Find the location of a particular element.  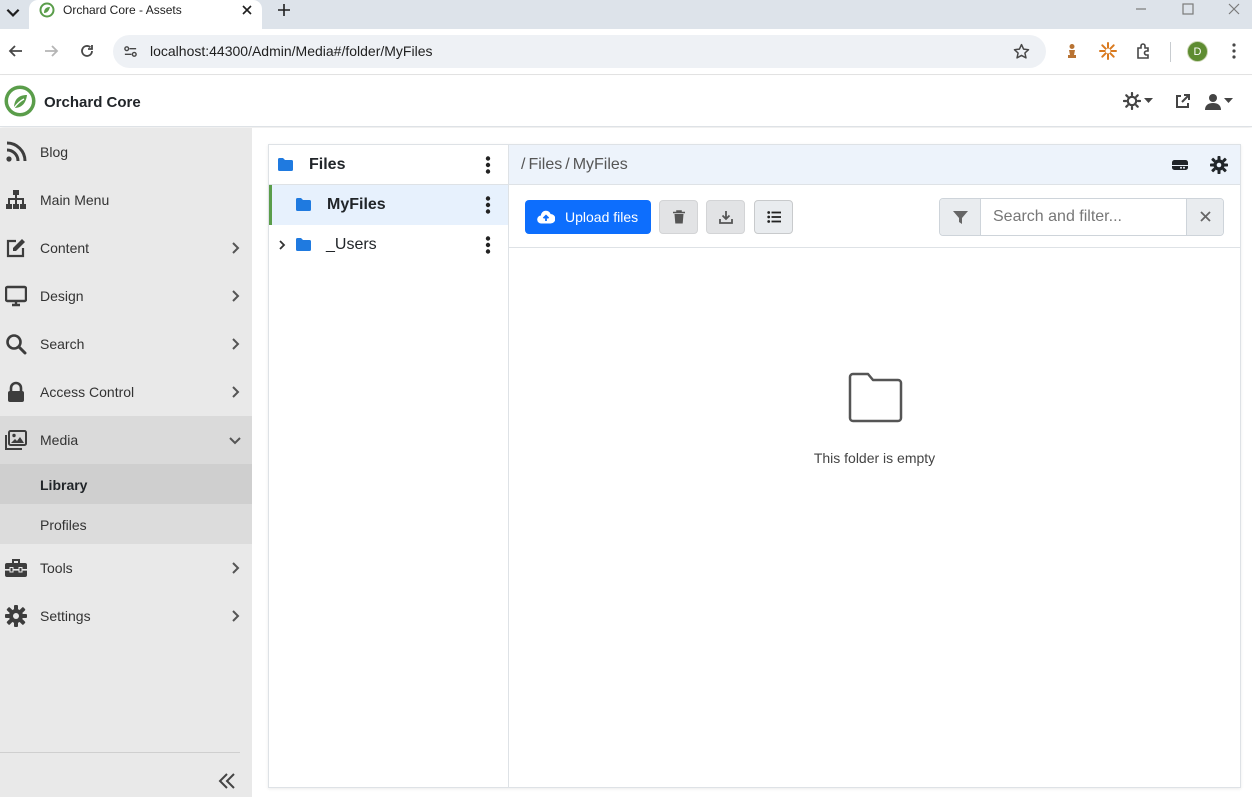

sidebar-item-label: Settings is located at coordinates (65, 616).